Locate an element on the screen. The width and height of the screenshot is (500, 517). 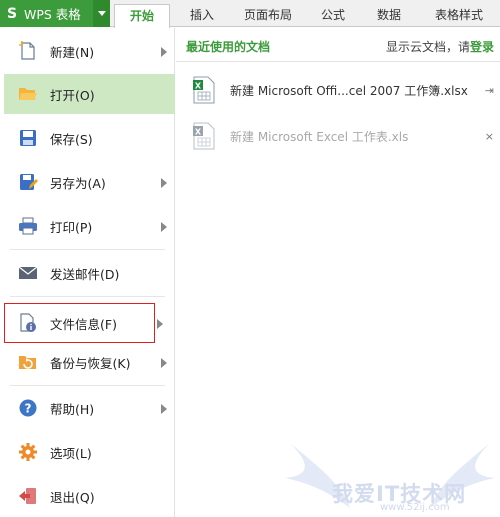
menu-item-print: 打印(P) is located at coordinates (89, 226).